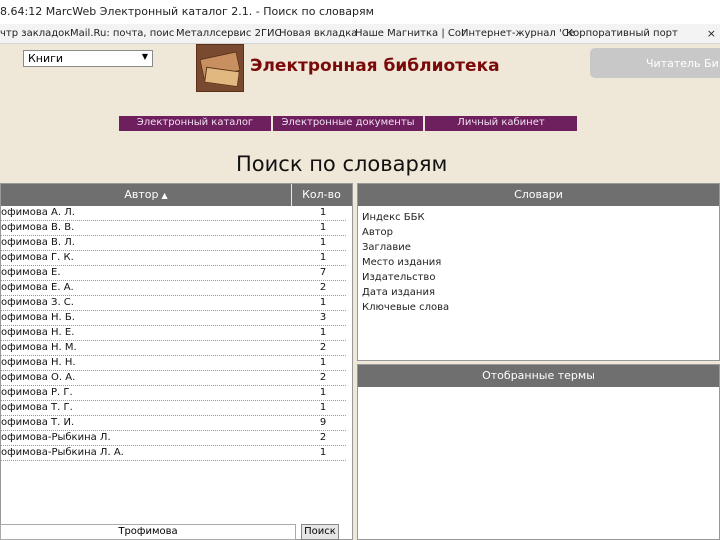  What do you see at coordinates (145, 317) in the screenshot?
I see `author-cell: офимова Н. Б.` at bounding box center [145, 317].